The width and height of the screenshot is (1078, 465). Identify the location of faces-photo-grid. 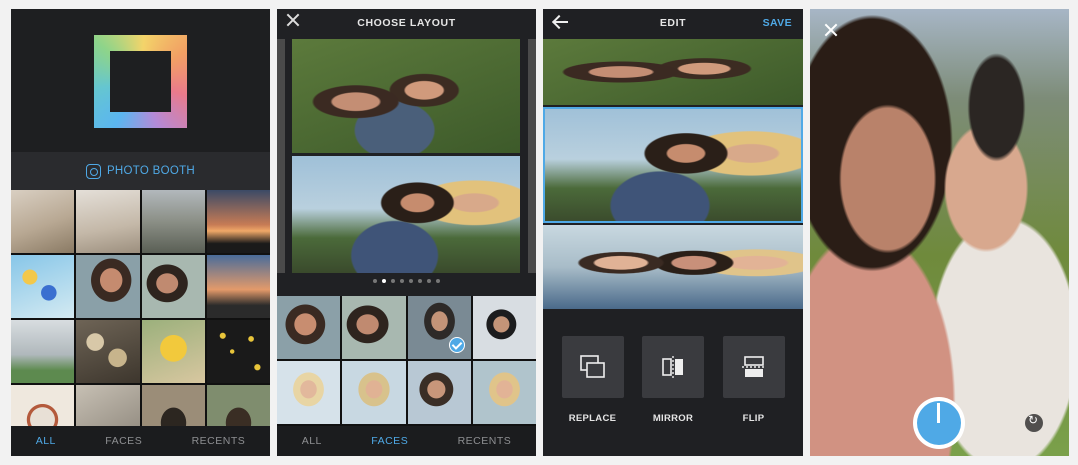
(406, 361).